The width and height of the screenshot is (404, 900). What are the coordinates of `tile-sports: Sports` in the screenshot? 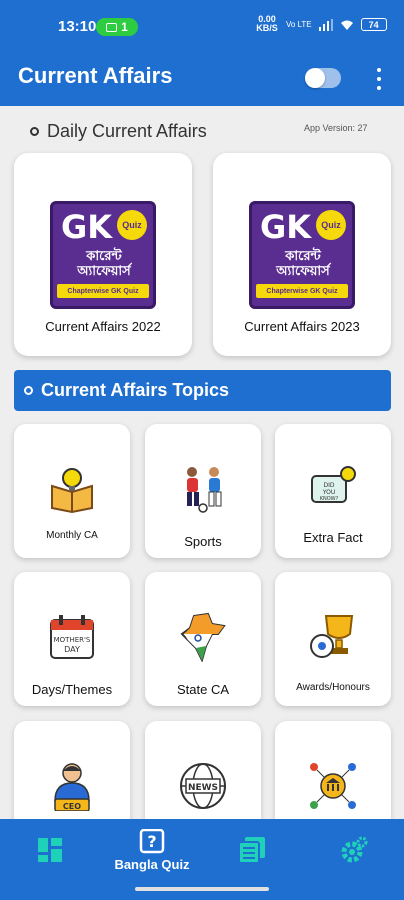 It's located at (203, 491).